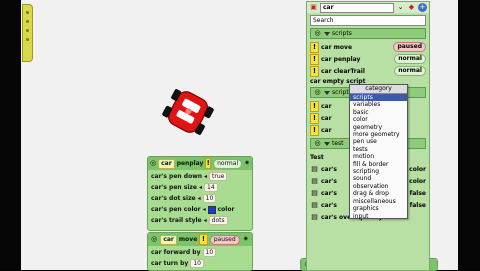 The width and height of the screenshot is (480, 271). I want to click on viewer-object-name: car, so click(357, 7).